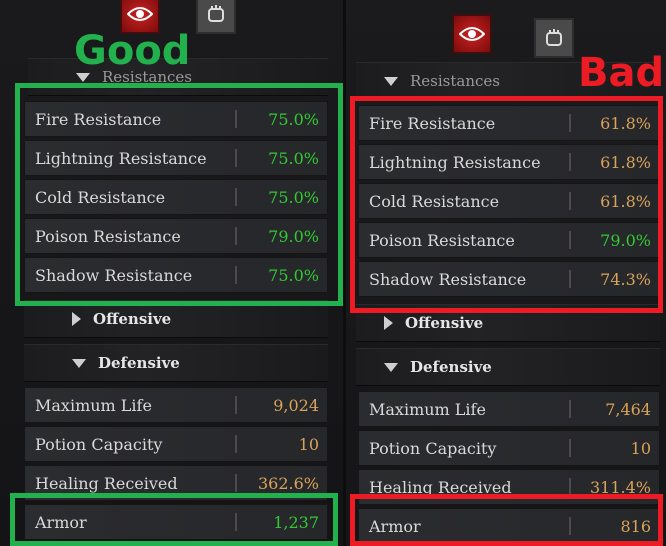  I want to click on left-defensive-header: Defensive, so click(176, 363).